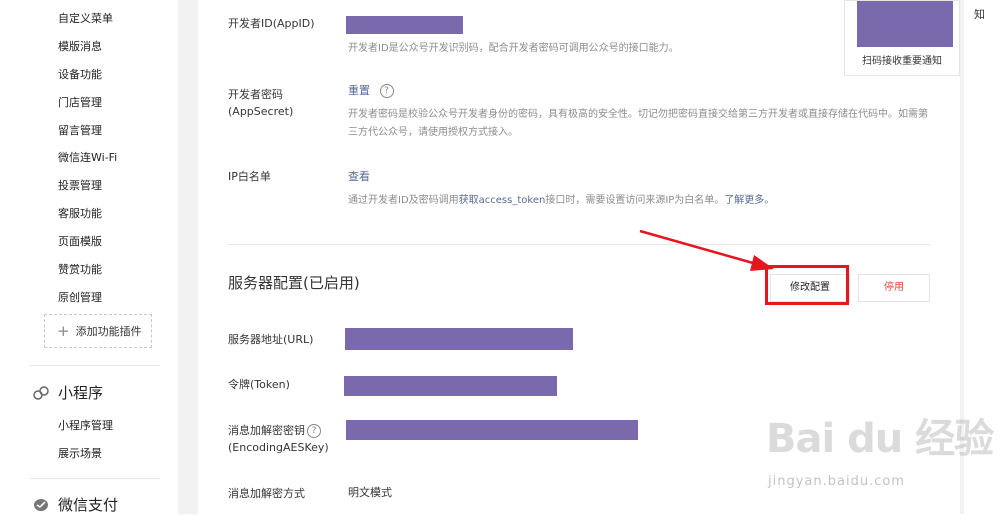 The image size is (1000, 515). I want to click on add-plugin-button: + 添加功能插件, so click(98, 331).